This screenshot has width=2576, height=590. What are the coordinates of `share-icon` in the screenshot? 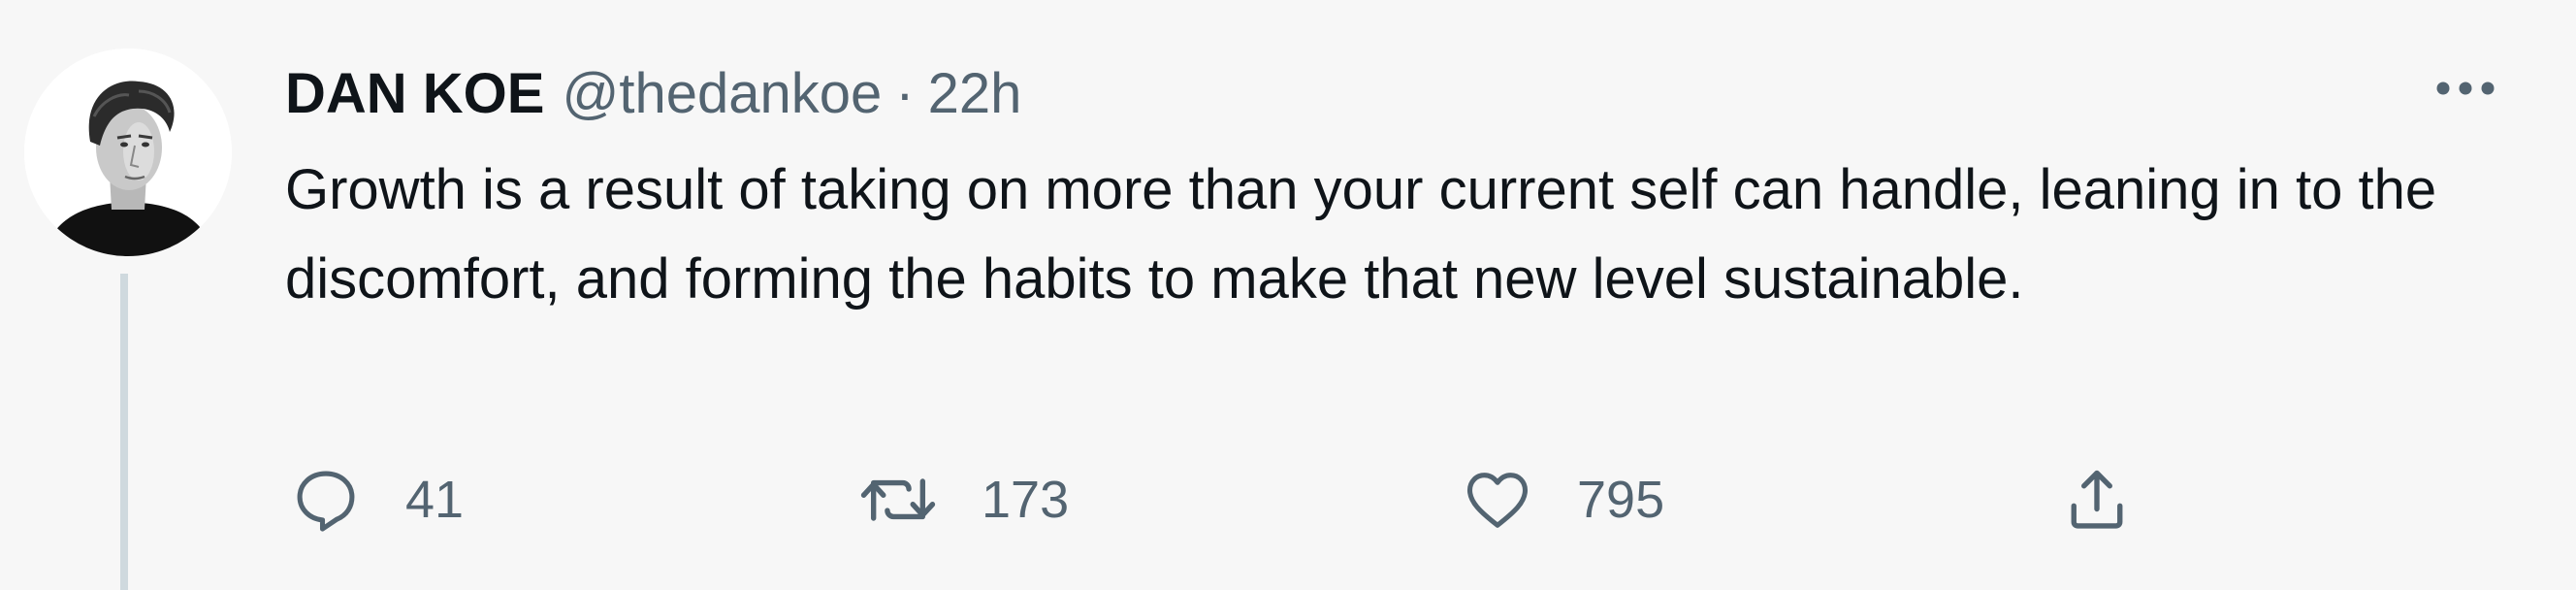 It's located at (2097, 499).